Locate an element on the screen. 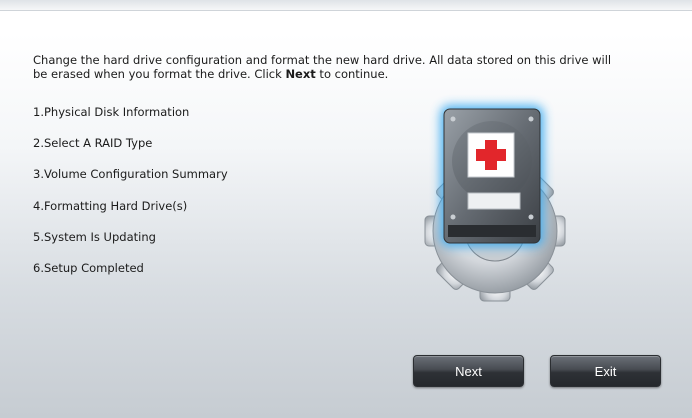 This screenshot has height=418, width=692. step-item: 6.Setup Completed is located at coordinates (88, 267).